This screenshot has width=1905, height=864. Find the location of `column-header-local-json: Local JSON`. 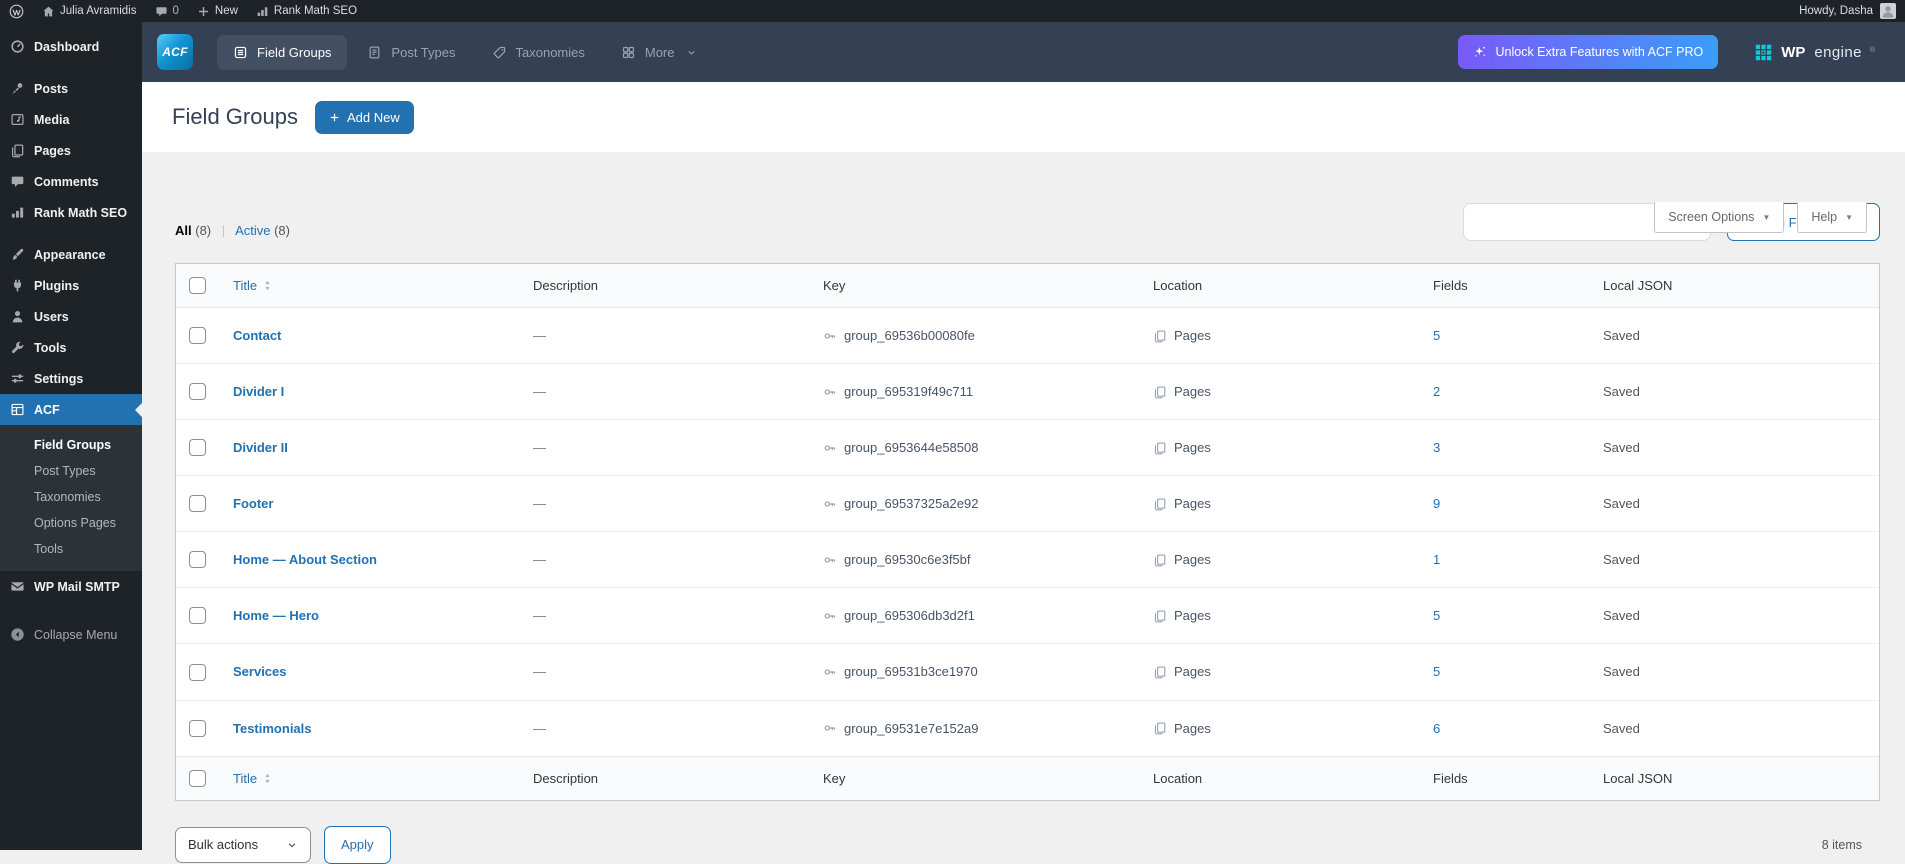

column-header-local-json: Local JSON is located at coordinates (1736, 286).